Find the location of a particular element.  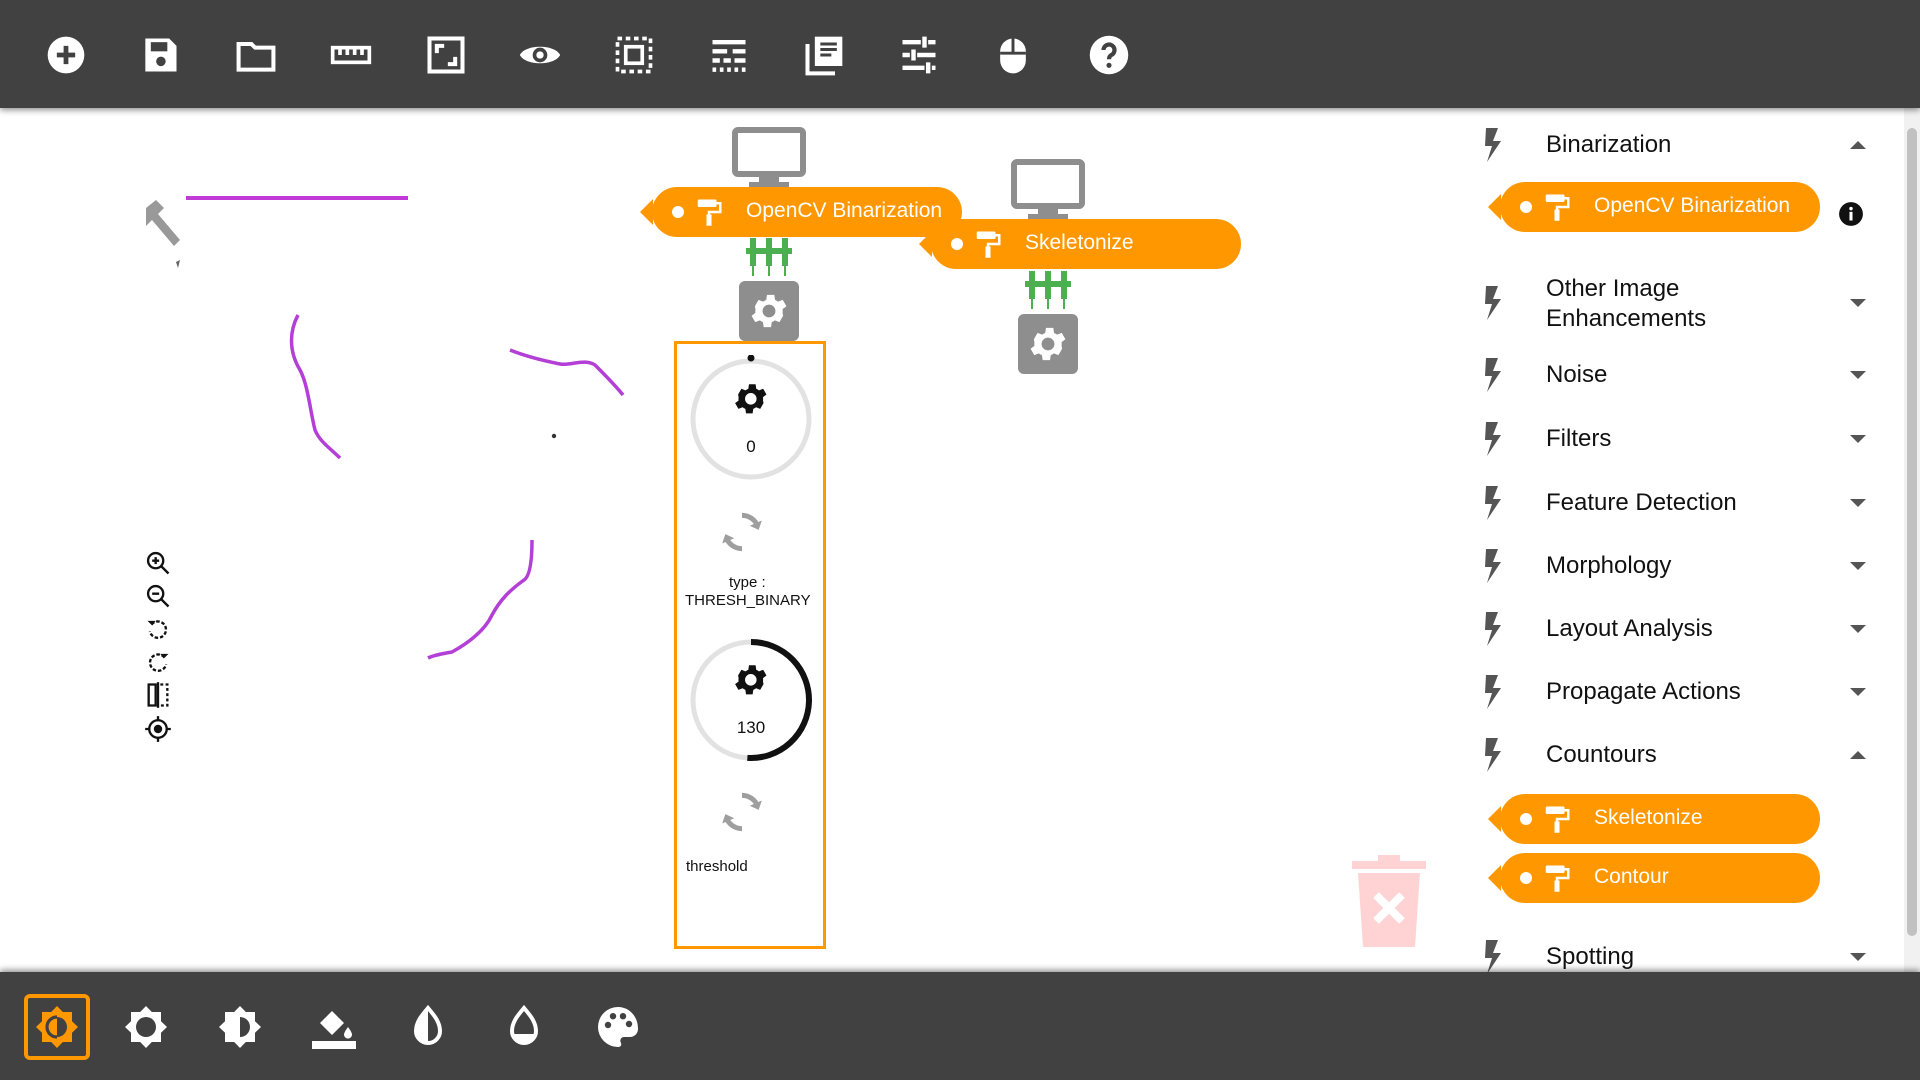

brightness-auto-icon is located at coordinates (57, 1027).